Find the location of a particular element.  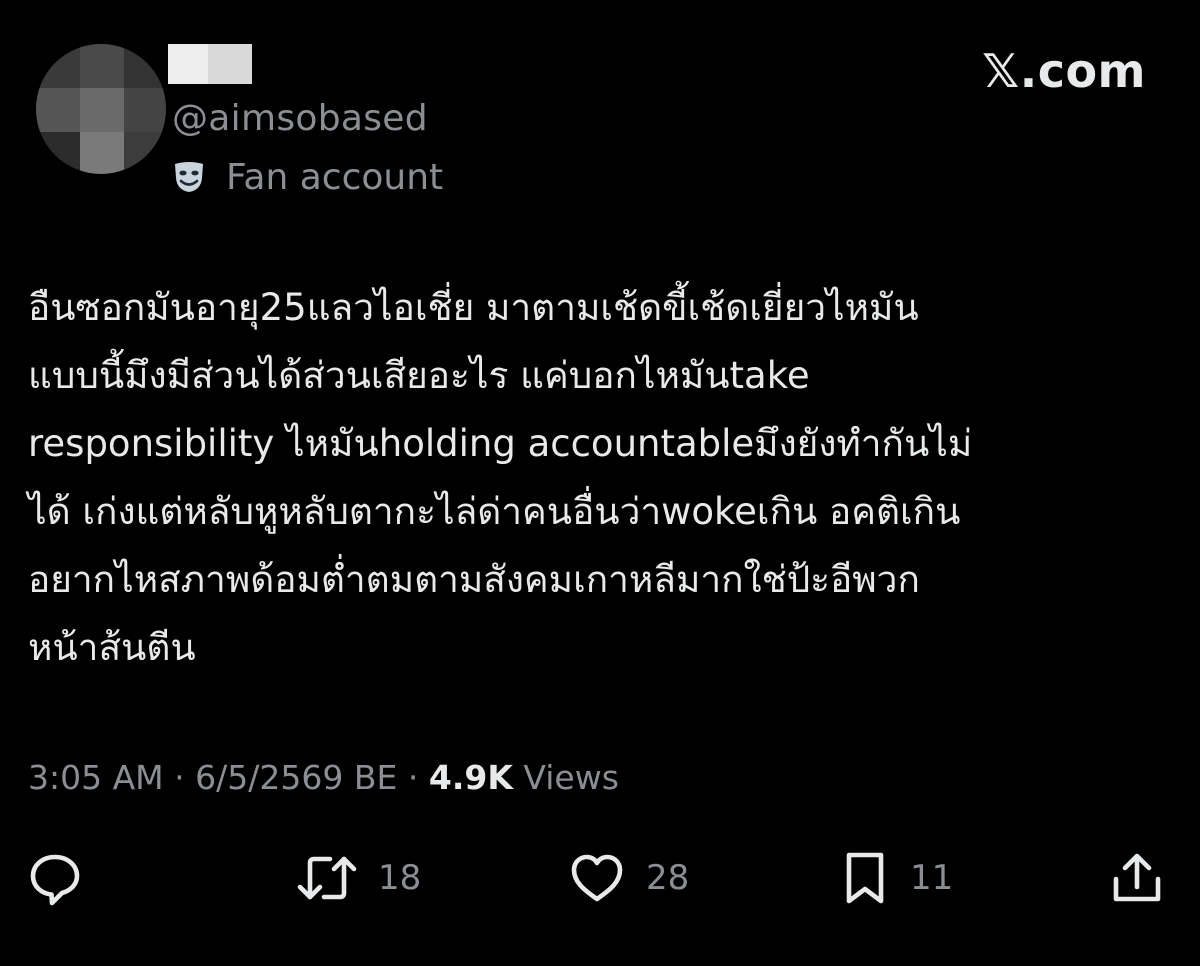

retweet-button: 18 is located at coordinates (358, 878).